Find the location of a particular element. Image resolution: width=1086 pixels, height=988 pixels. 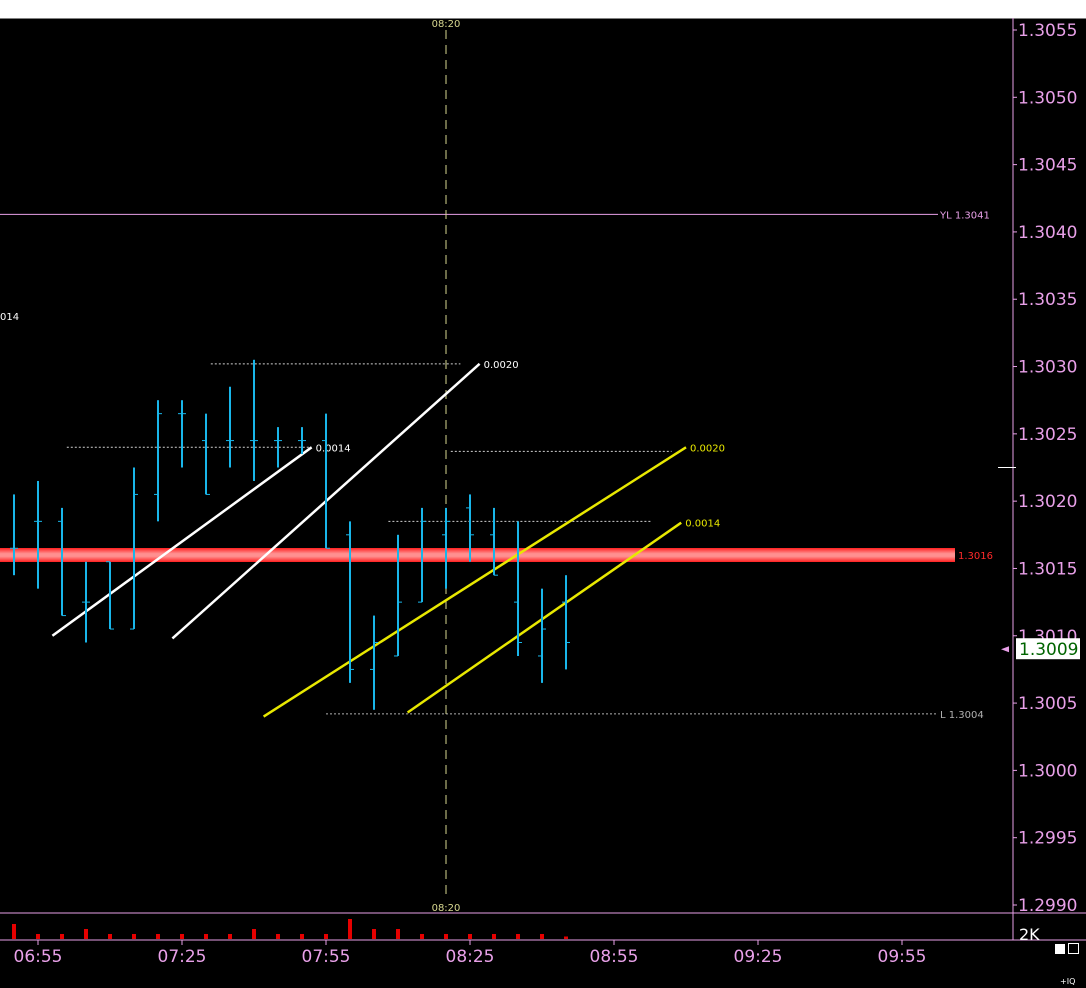

trendline-label-0: 0.0014 is located at coordinates (333, 448).